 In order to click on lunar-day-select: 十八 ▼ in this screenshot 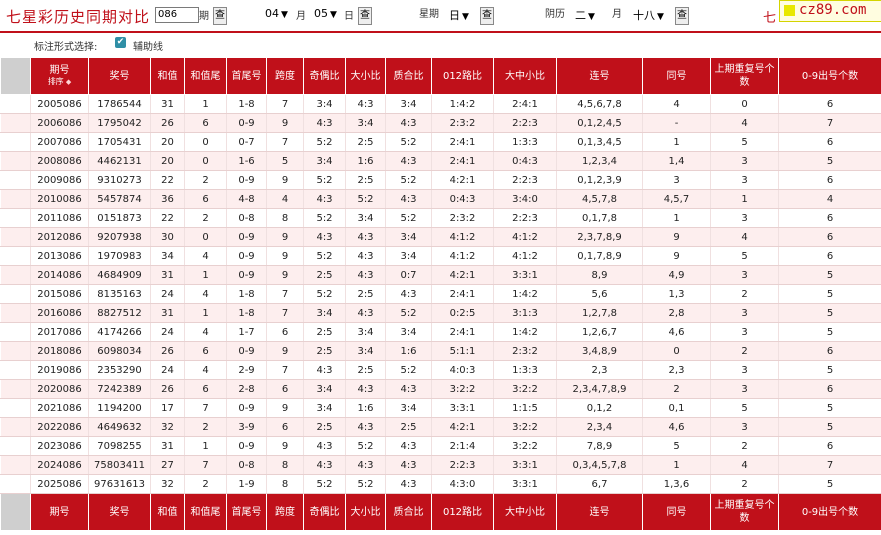, I will do `click(648, 15)`.